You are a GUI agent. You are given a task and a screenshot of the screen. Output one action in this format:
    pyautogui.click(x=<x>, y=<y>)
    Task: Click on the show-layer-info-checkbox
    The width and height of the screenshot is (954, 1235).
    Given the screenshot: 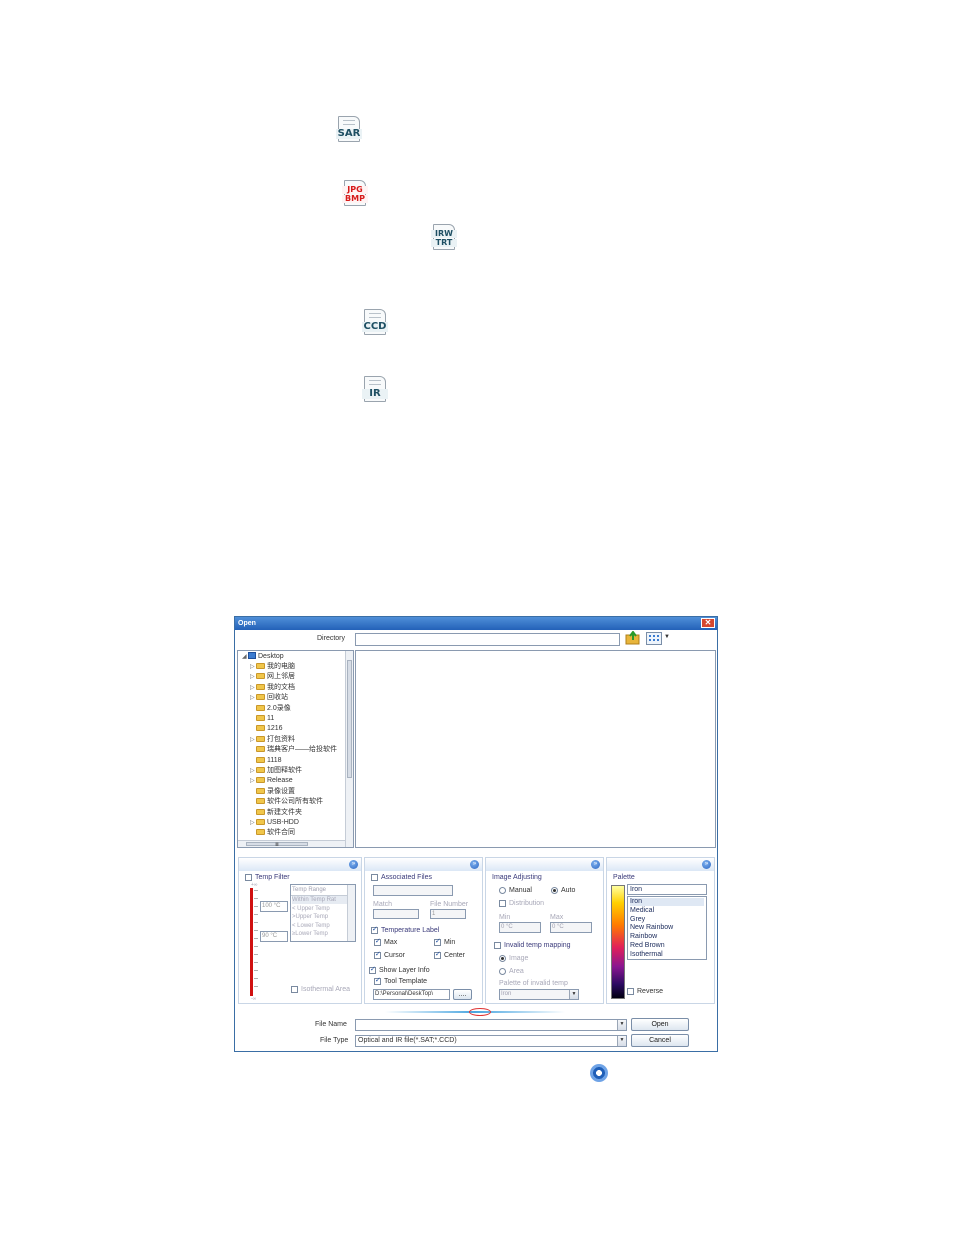 What is the action you would take?
    pyautogui.click(x=372, y=969)
    